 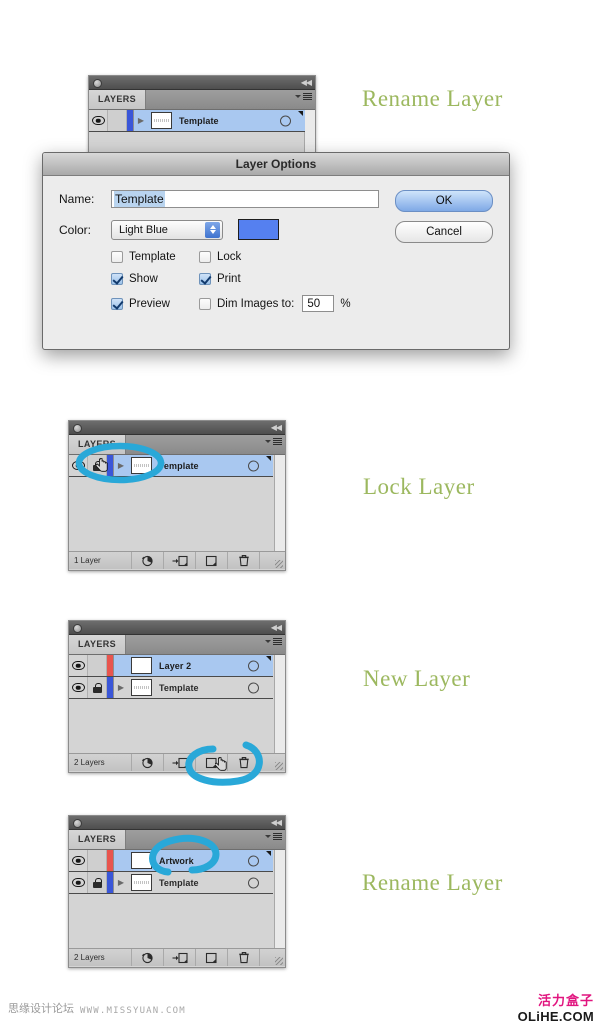 What do you see at coordinates (155, 303) in the screenshot?
I see `checkbox-preview: Preview` at bounding box center [155, 303].